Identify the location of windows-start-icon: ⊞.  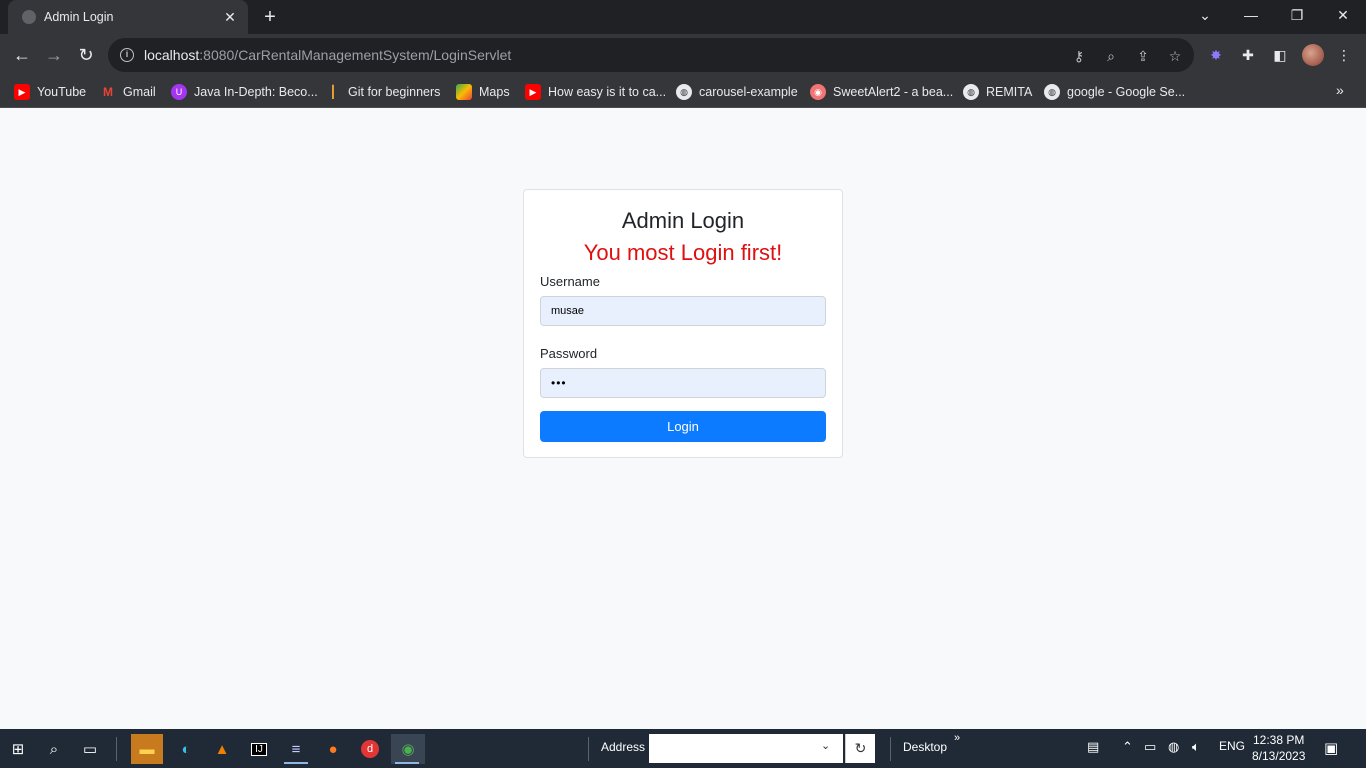
(18, 749).